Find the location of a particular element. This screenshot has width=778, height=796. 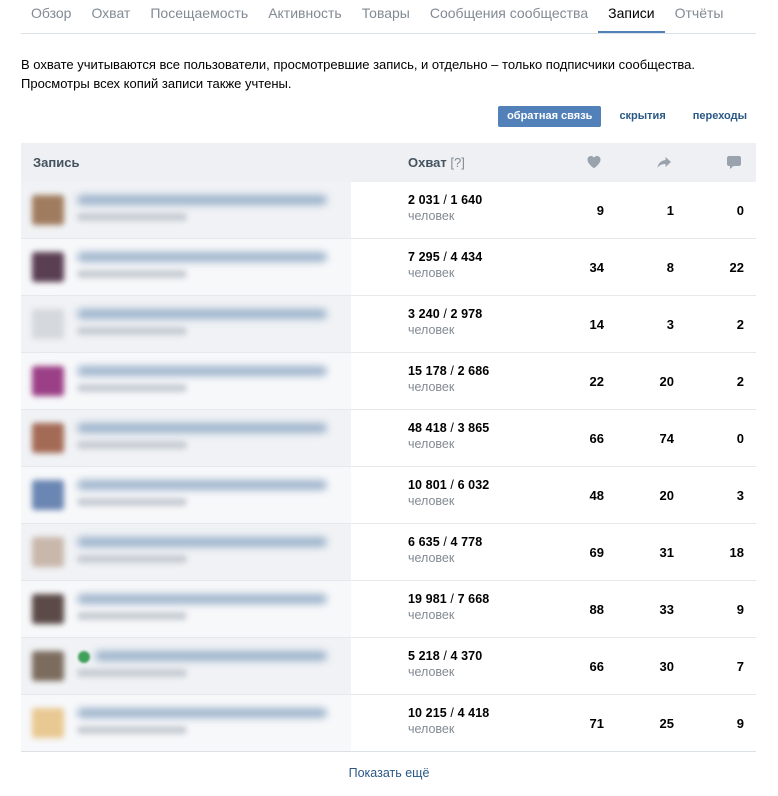

reach-total: 10 215 is located at coordinates (427, 713).